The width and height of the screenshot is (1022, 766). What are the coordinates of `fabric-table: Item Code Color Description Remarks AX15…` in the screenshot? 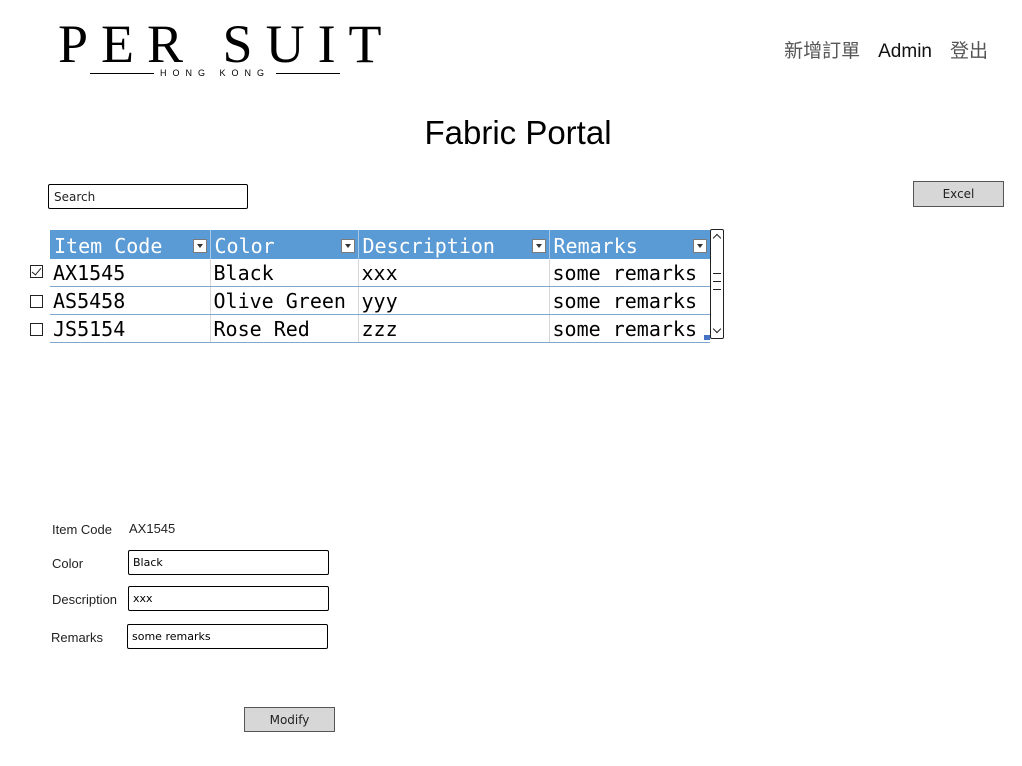 It's located at (380, 286).